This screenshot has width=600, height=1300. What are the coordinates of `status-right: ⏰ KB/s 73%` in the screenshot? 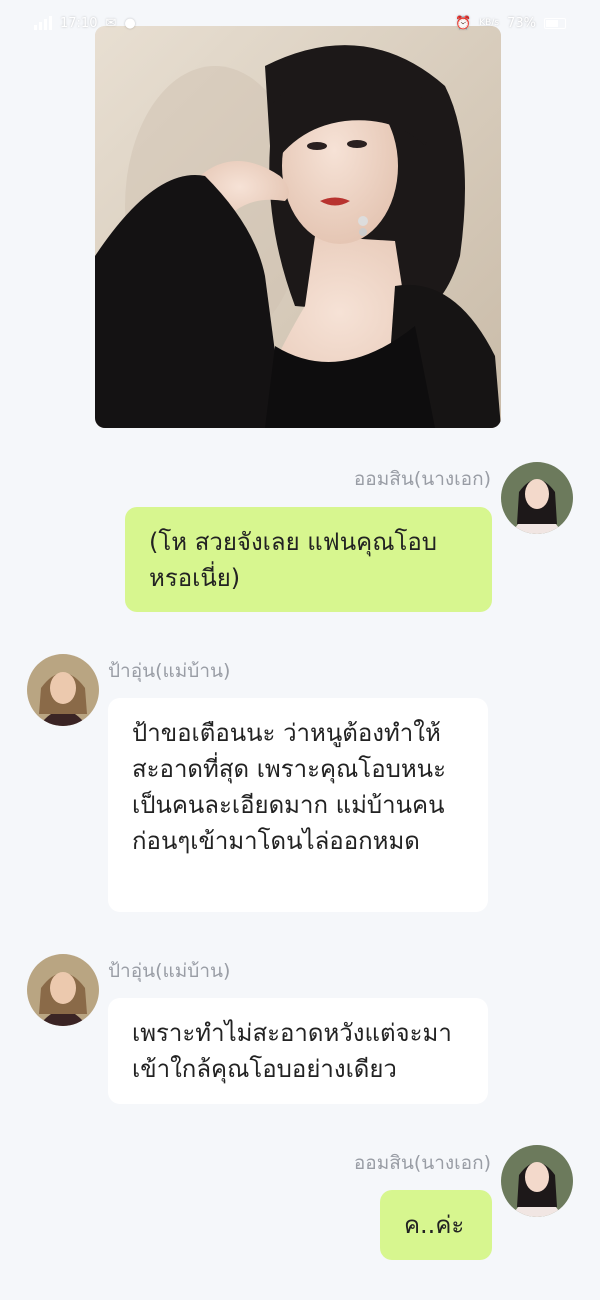 It's located at (510, 23).